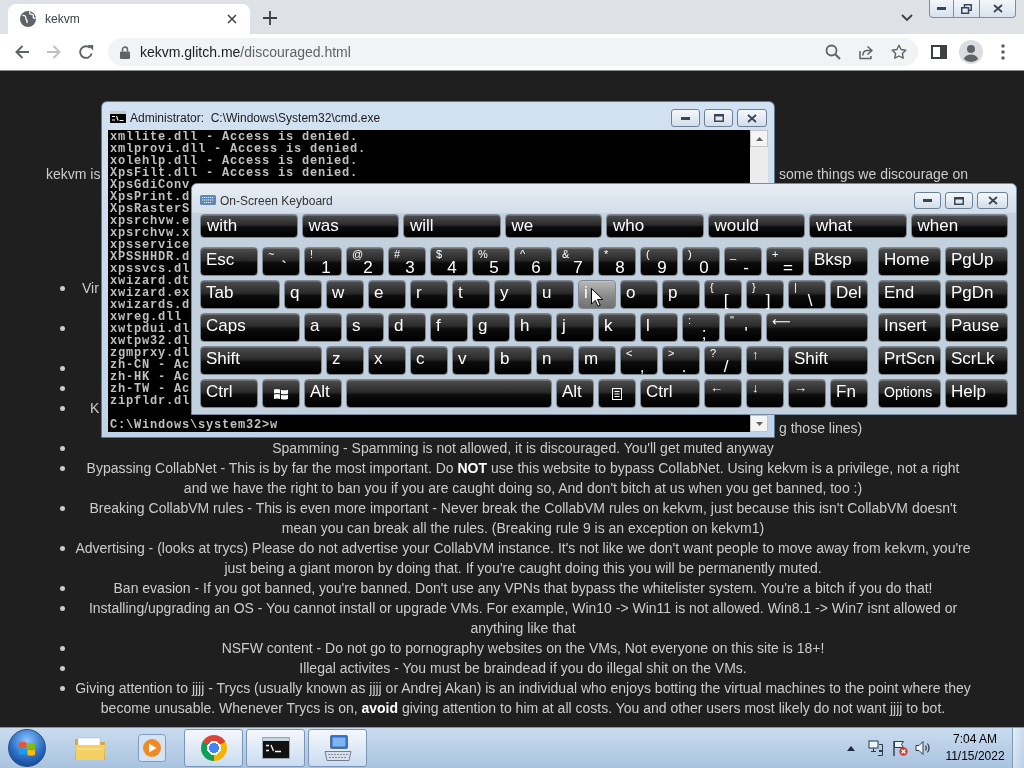 The image size is (1024, 768). What do you see at coordinates (976, 393) in the screenshot?
I see `keyboard-key: Help` at bounding box center [976, 393].